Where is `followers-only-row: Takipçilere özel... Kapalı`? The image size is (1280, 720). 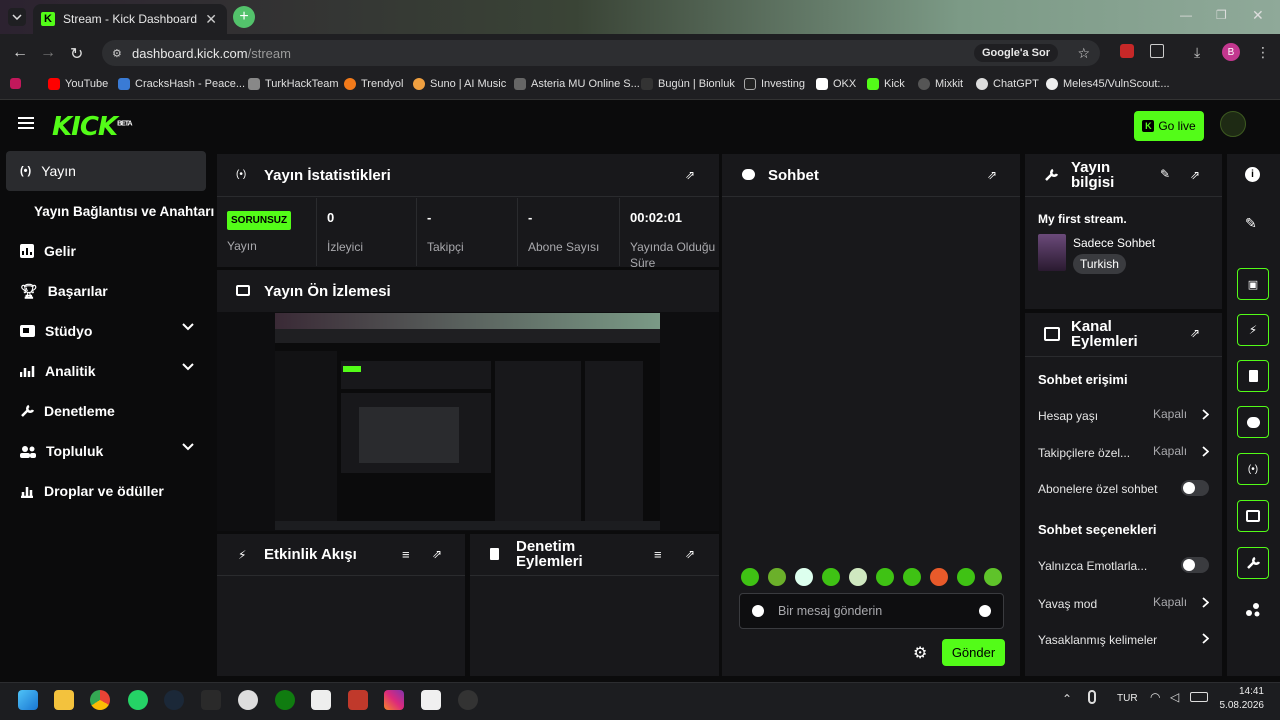
followers-only-row: Takipçilere özel... Kapalı is located at coordinates (1125, 454).